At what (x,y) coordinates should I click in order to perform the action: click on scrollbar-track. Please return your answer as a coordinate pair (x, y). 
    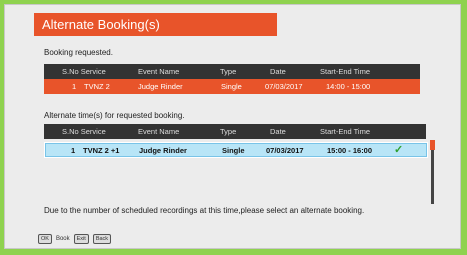
    Looking at the image, I should click on (432, 174).